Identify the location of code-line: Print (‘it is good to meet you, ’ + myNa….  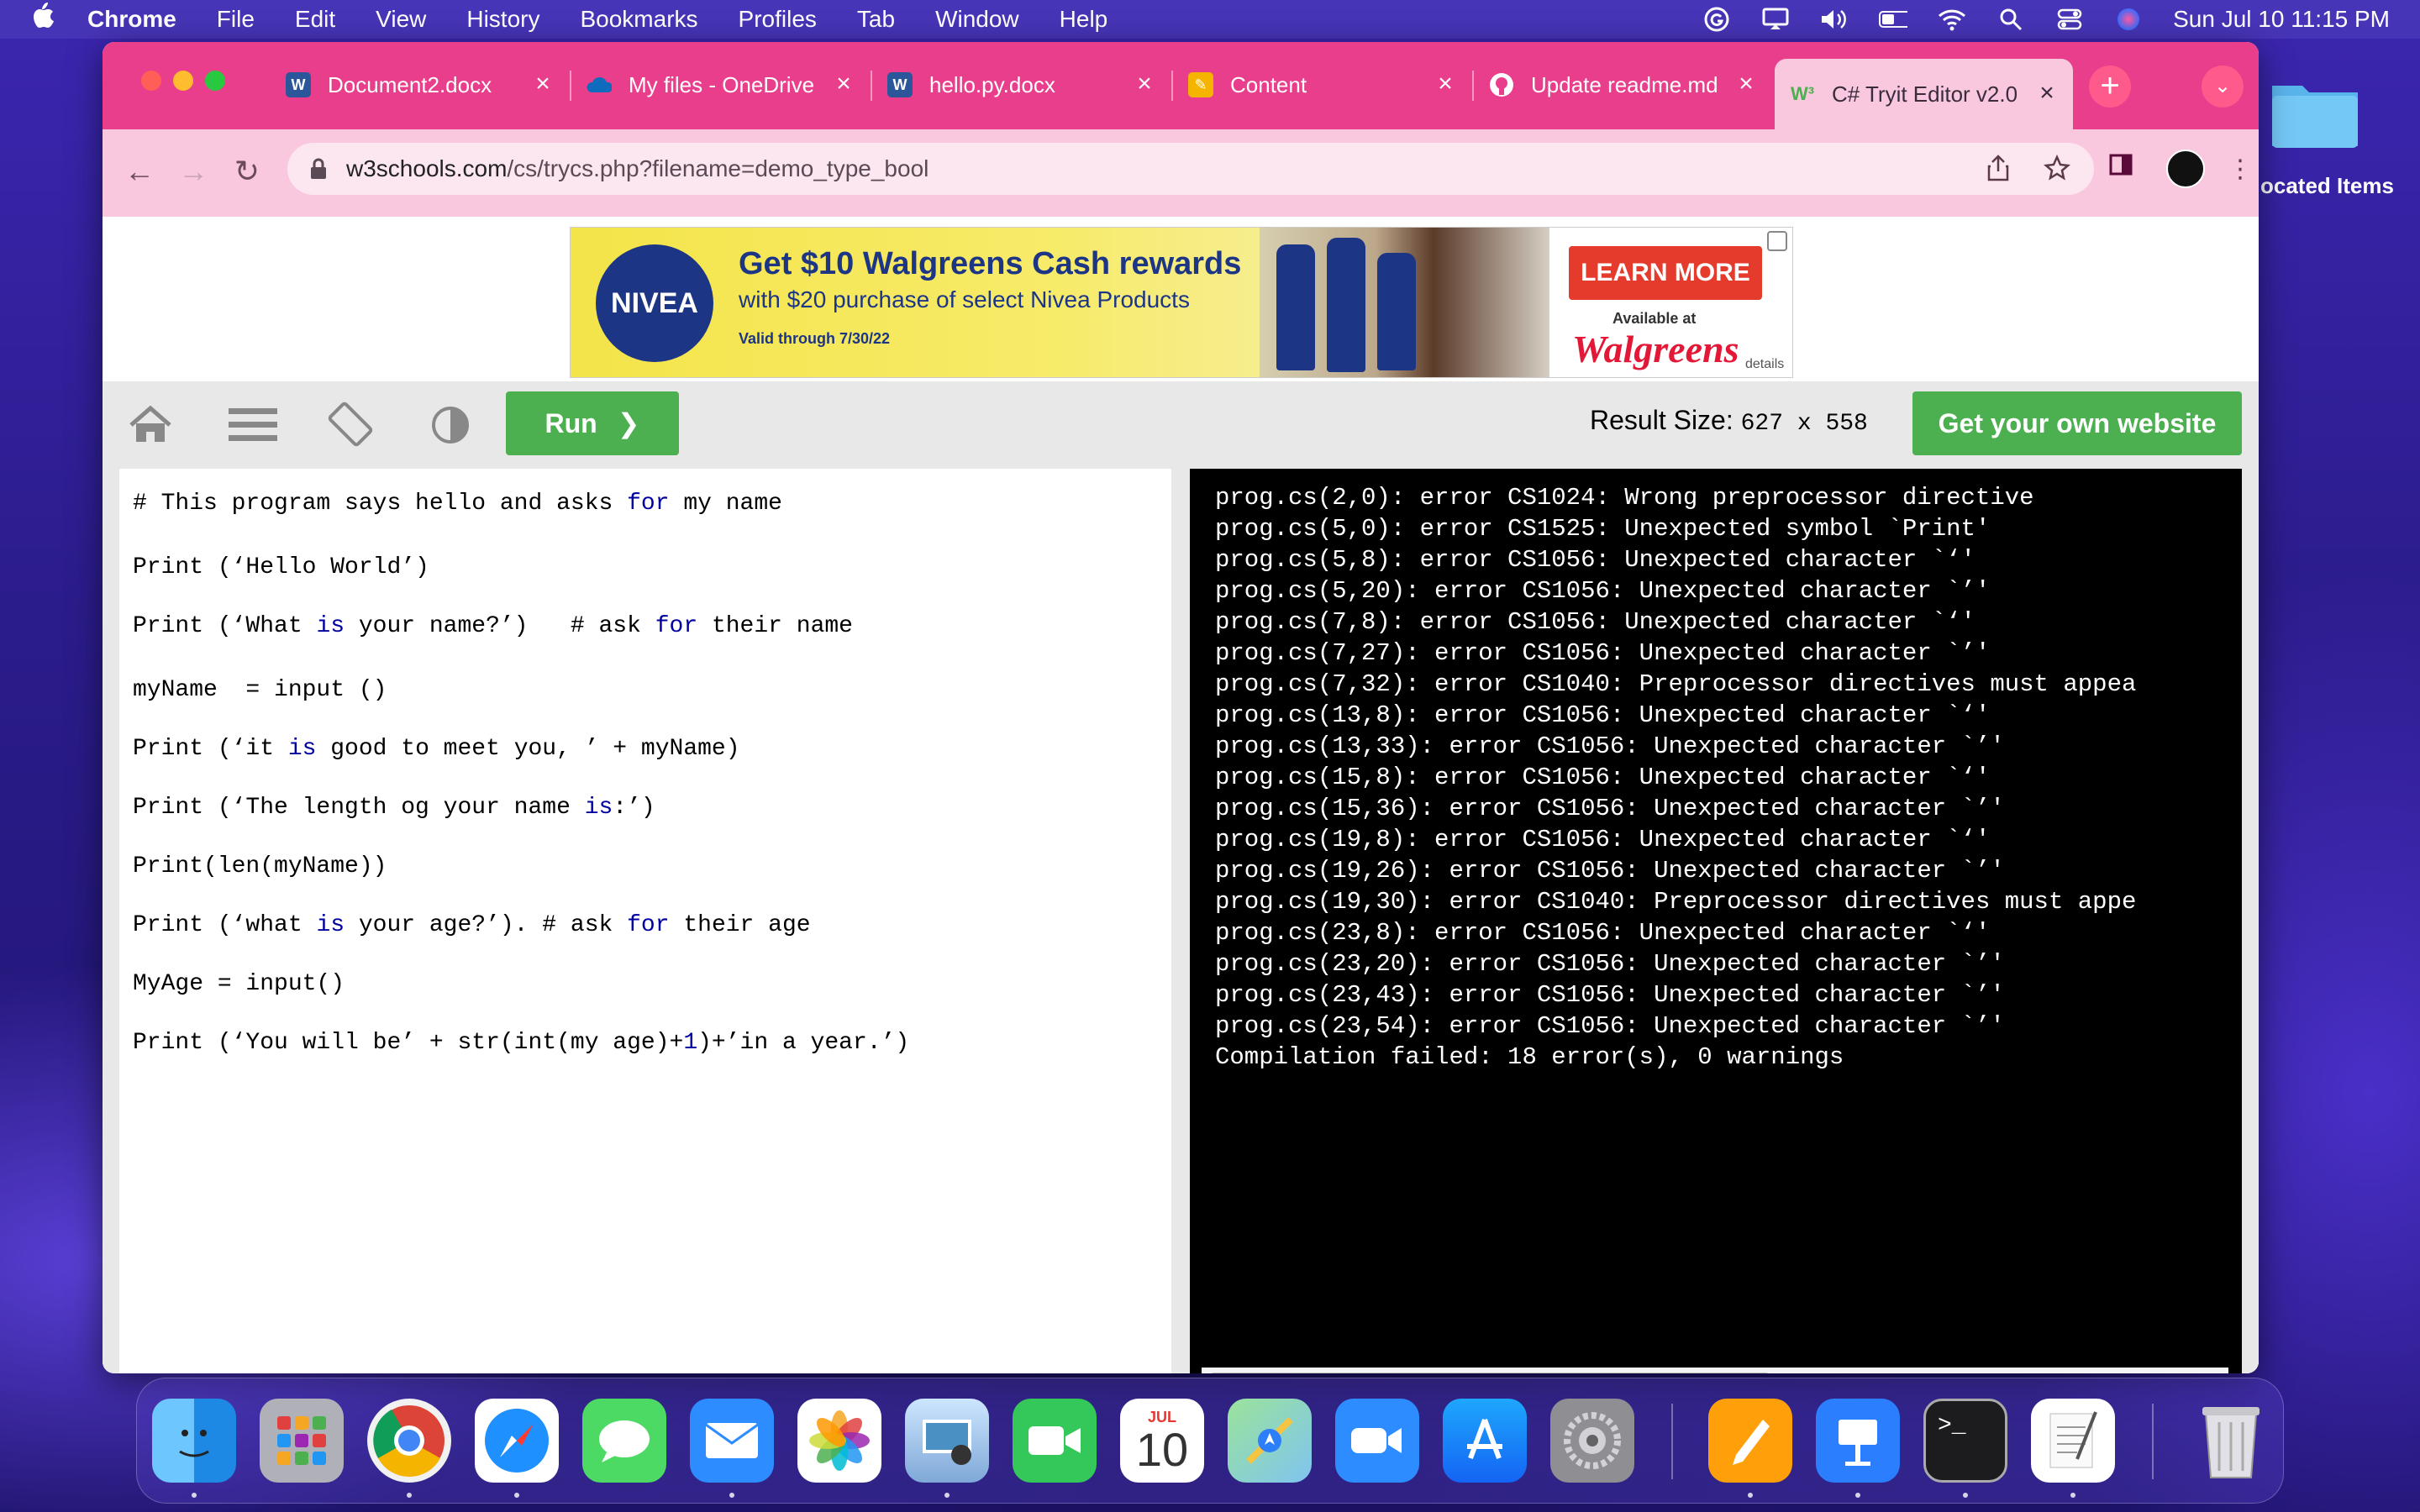
(436, 749).